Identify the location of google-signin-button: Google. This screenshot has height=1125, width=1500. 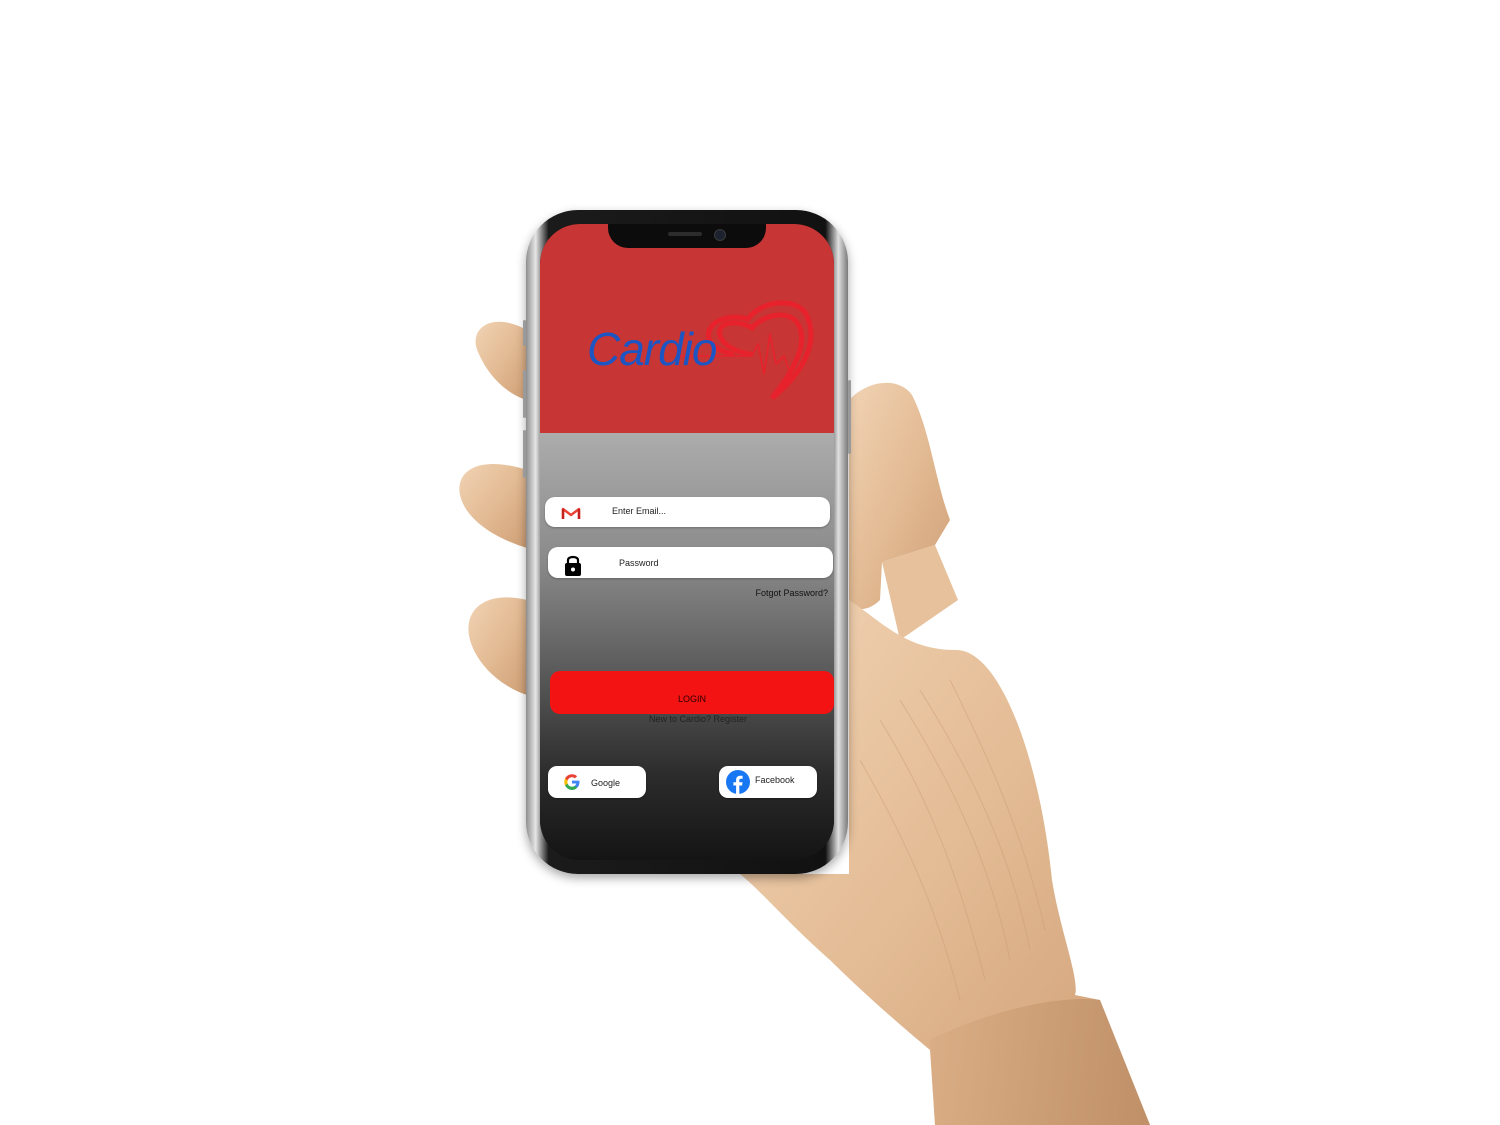
(597, 782).